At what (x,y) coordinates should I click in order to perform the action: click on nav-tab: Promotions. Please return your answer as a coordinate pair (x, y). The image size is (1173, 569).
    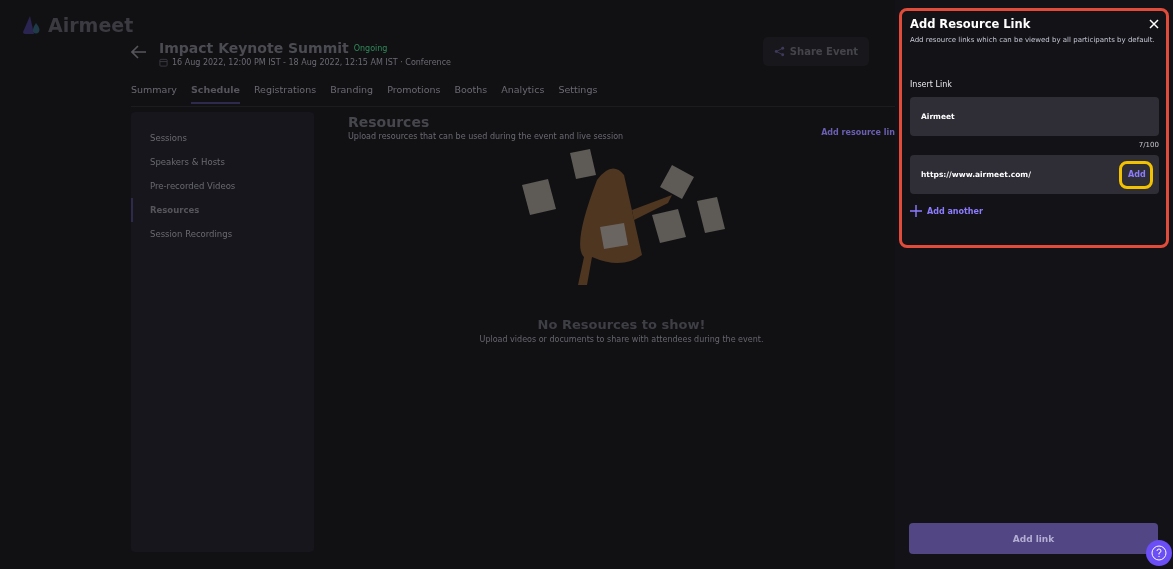
    Looking at the image, I should click on (414, 93).